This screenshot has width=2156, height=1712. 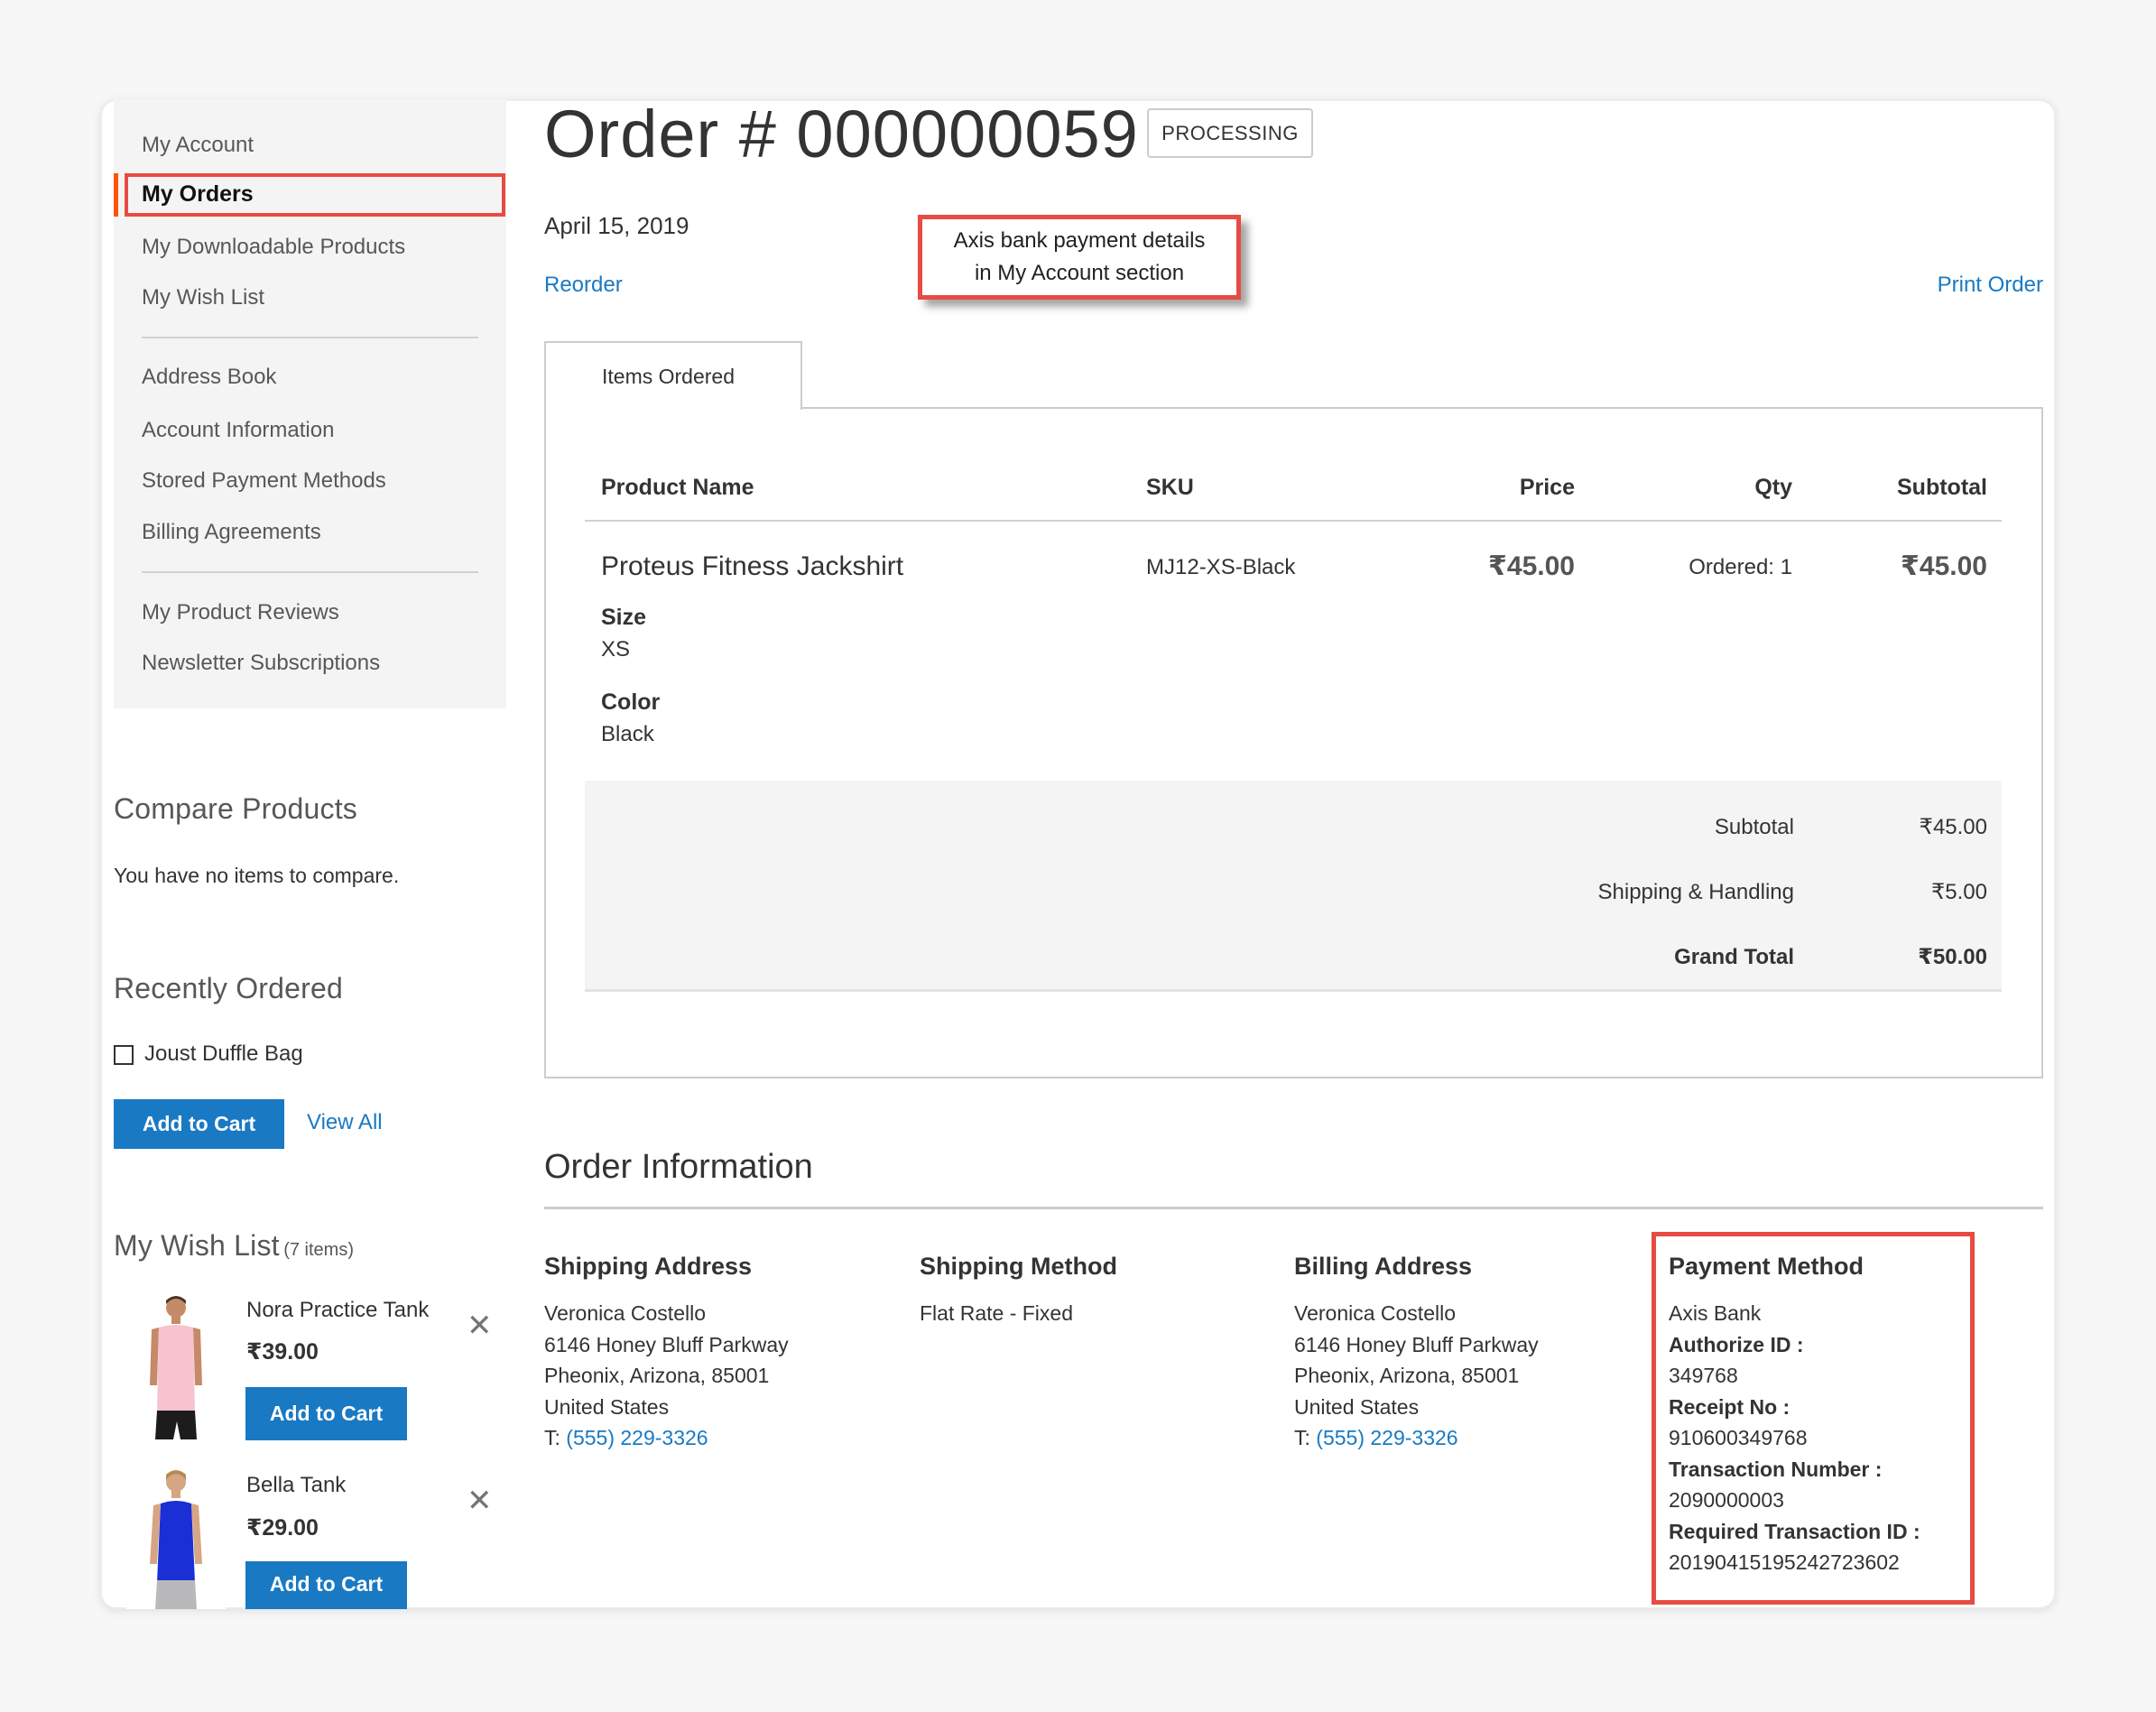 What do you see at coordinates (257, 875) in the screenshot?
I see `compare-empty-text: You have no items to compare.` at bounding box center [257, 875].